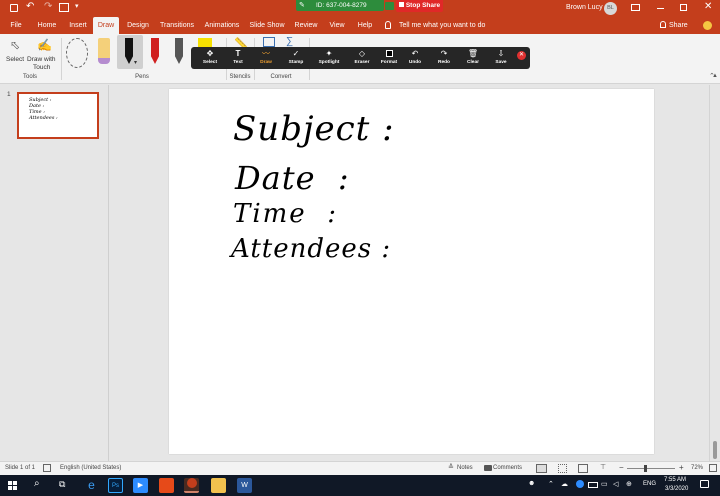 The image size is (720, 496). I want to click on user-name: Brown Lucy, so click(584, 7).